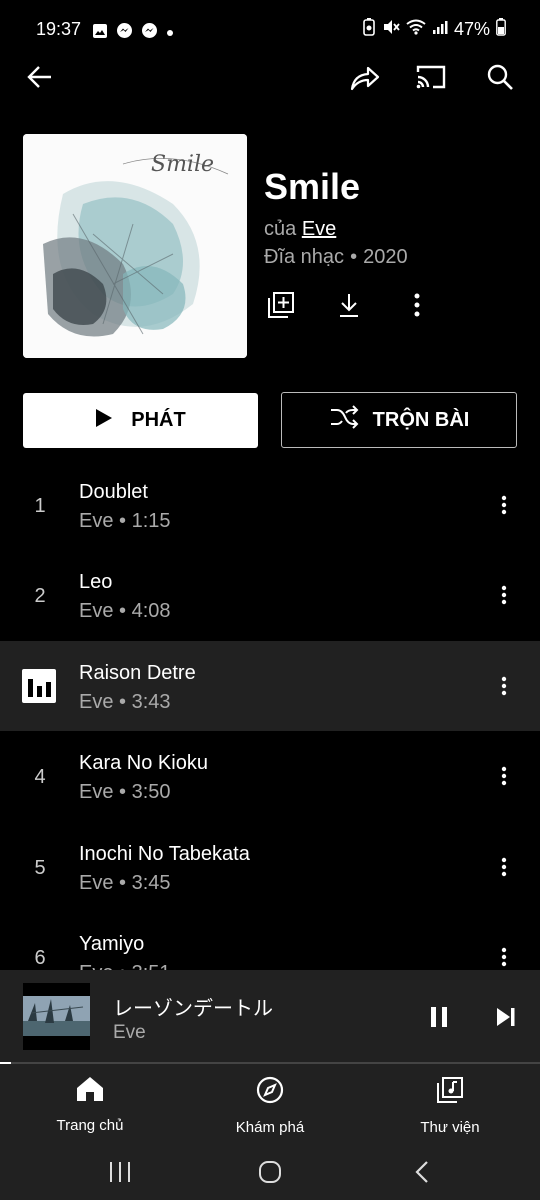  Describe the element at coordinates (319, 229) in the screenshot. I see `artist-link: Eve` at that location.